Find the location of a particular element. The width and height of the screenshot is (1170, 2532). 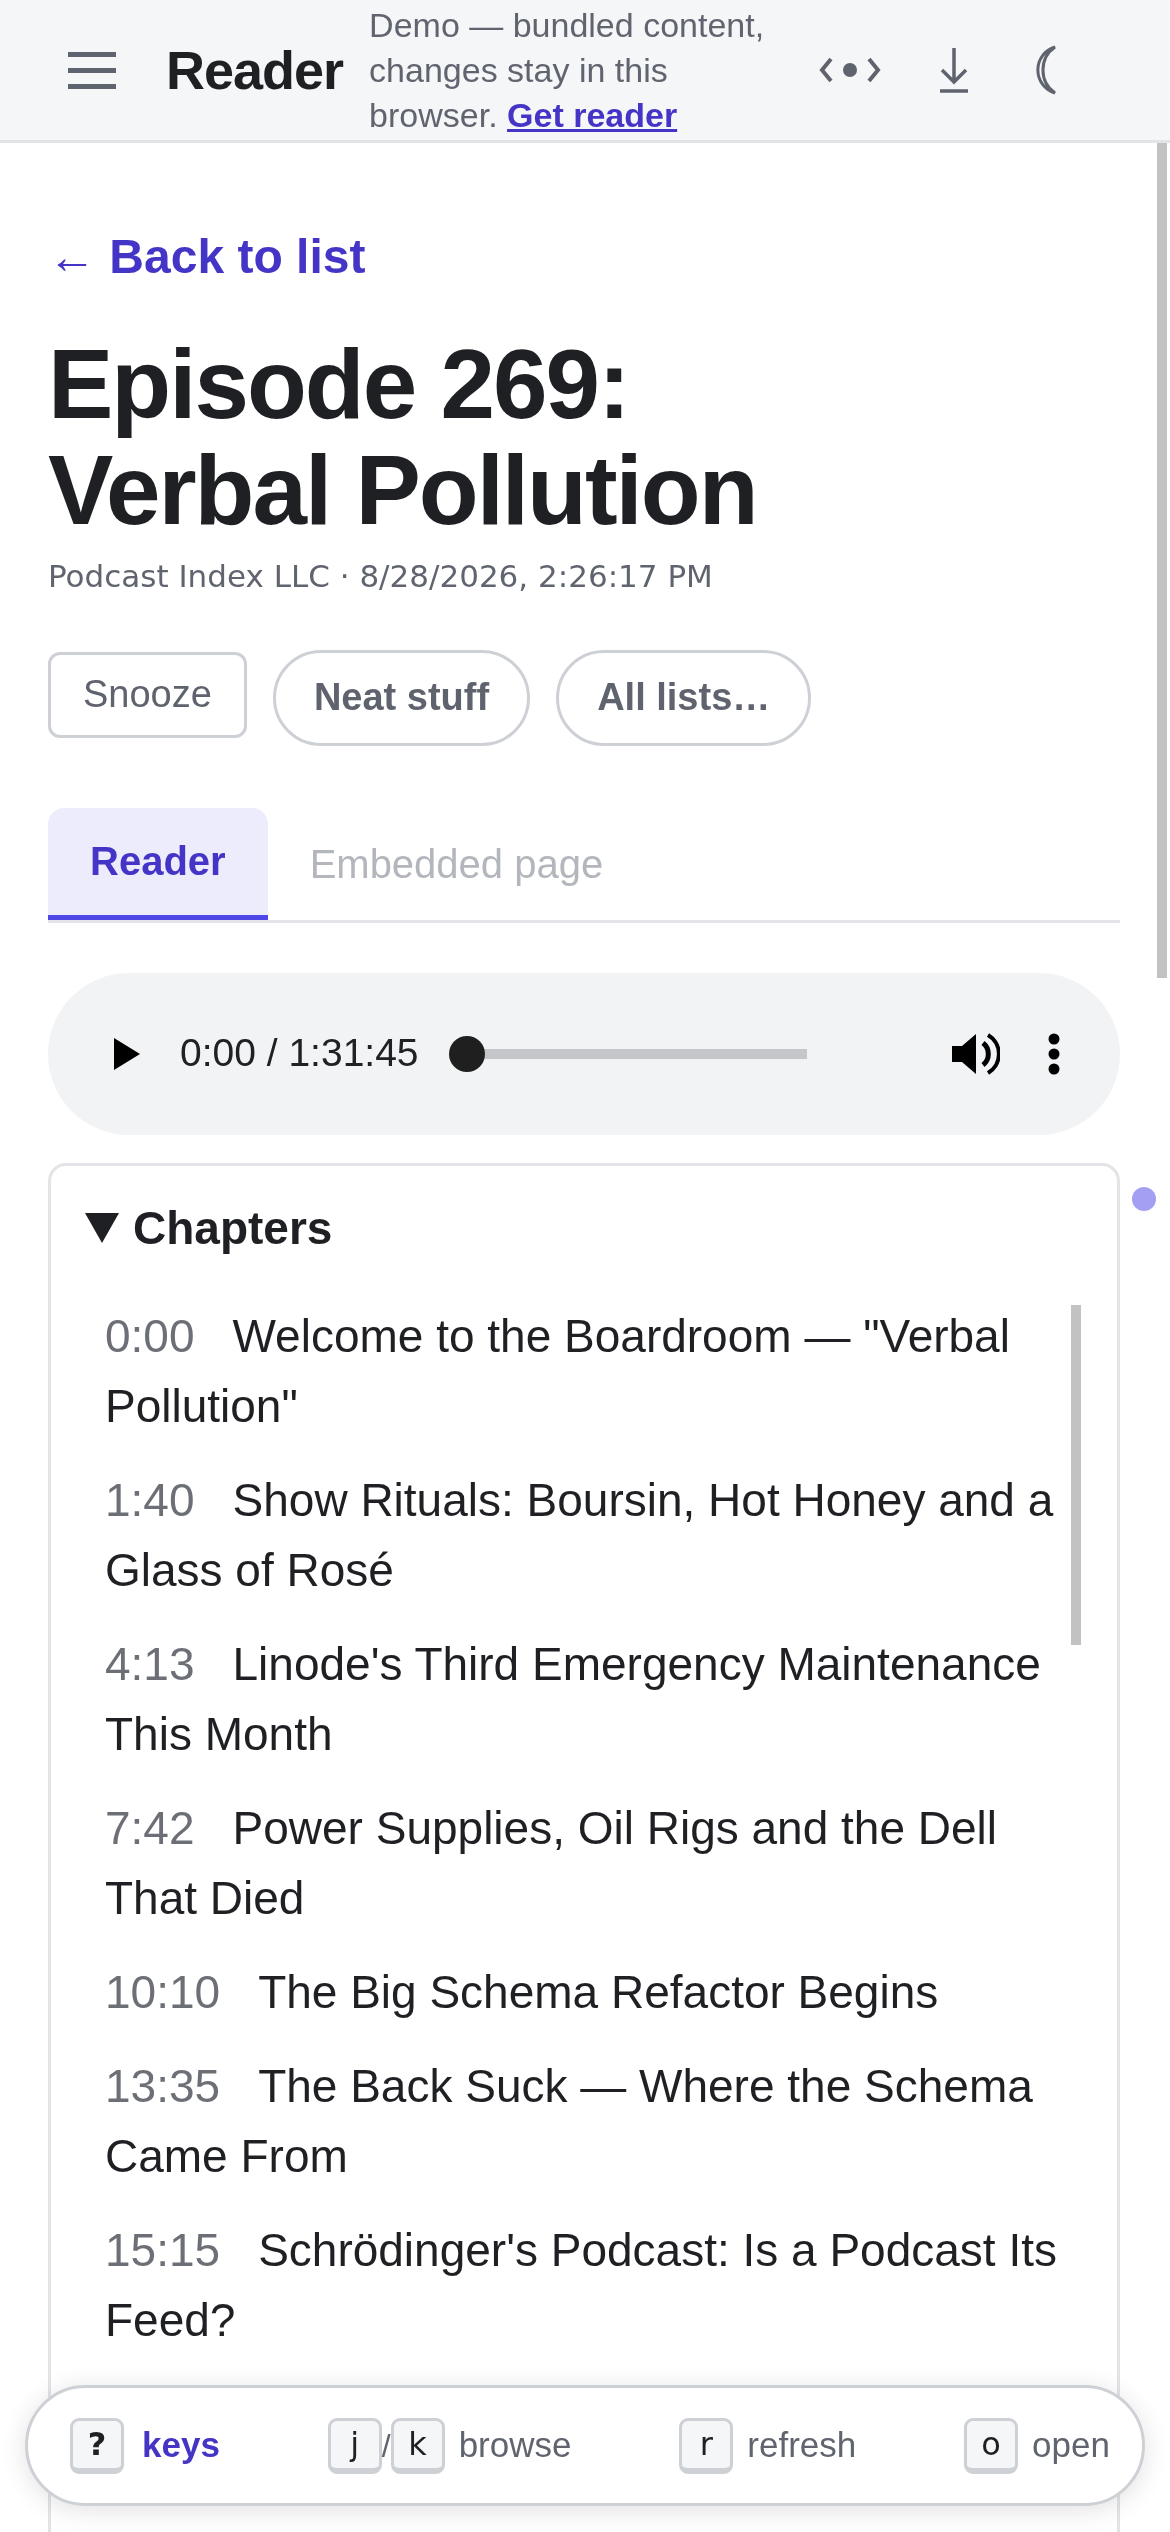

seek-thumb is located at coordinates (466, 1053).